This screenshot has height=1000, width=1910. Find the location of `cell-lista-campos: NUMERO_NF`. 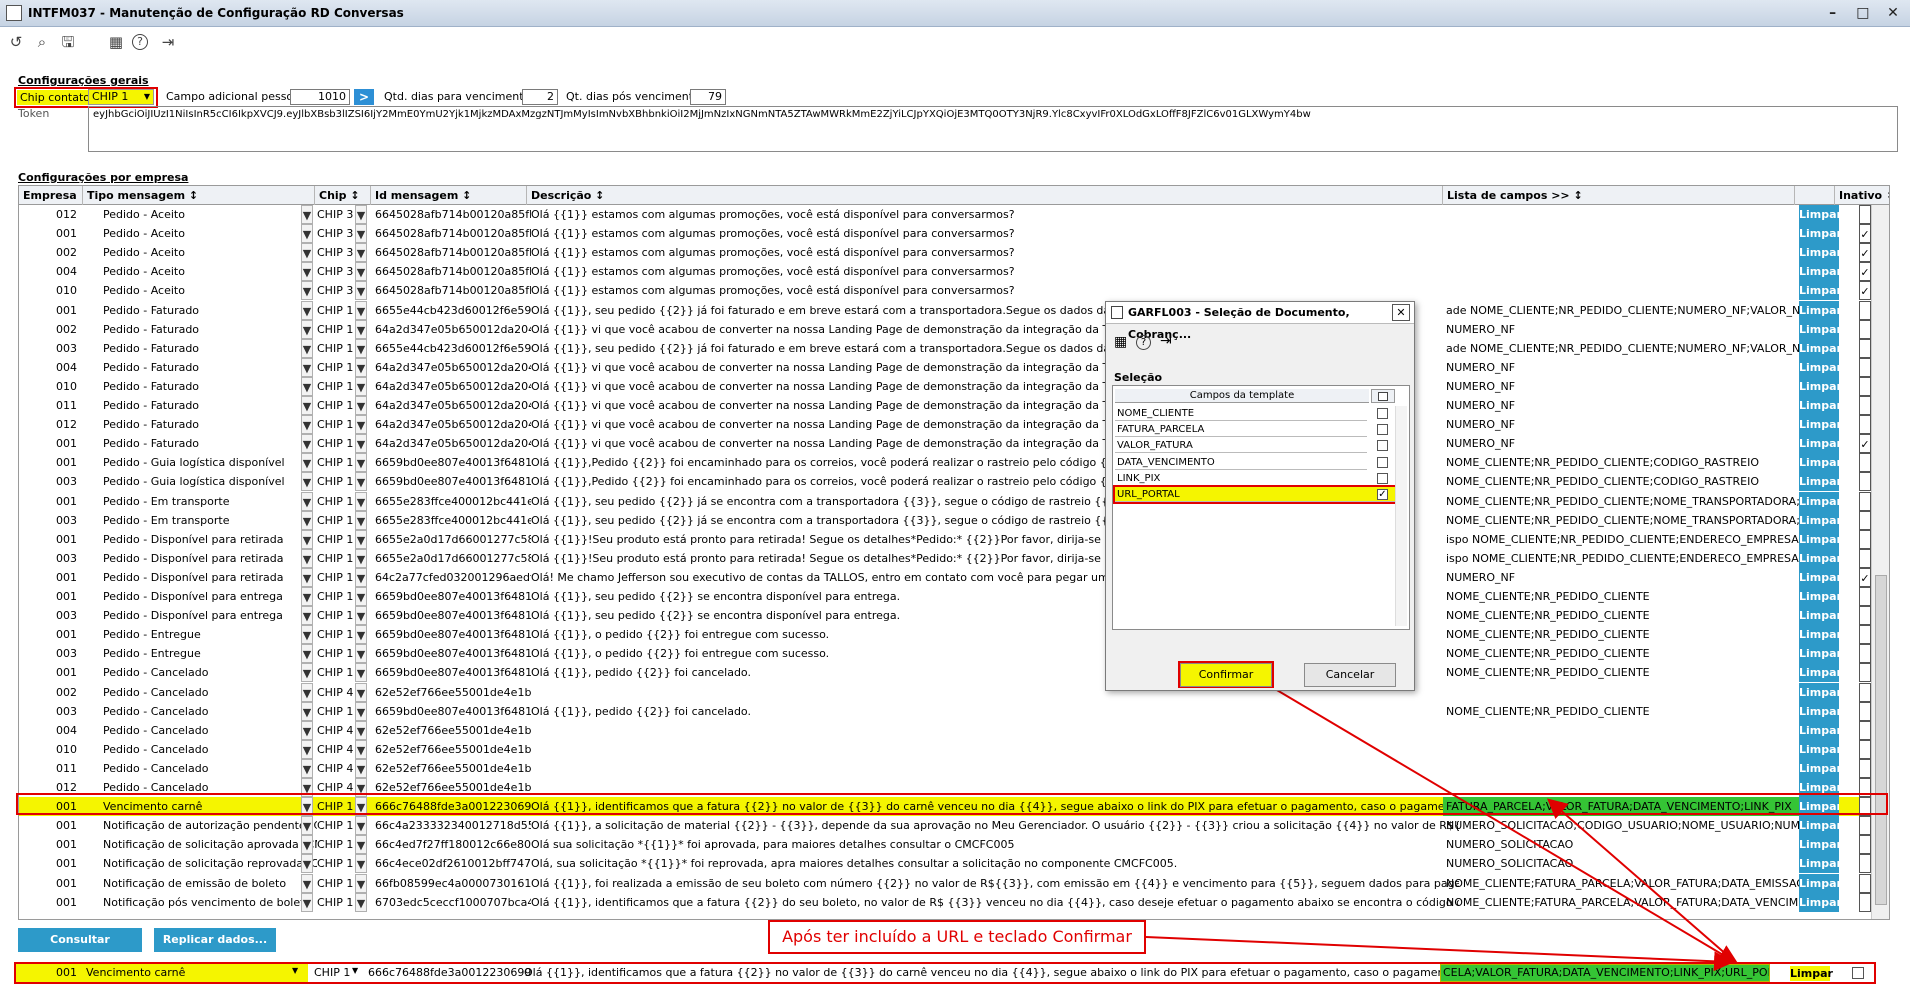

cell-lista-campos: NUMERO_NF is located at coordinates (1629, 386).